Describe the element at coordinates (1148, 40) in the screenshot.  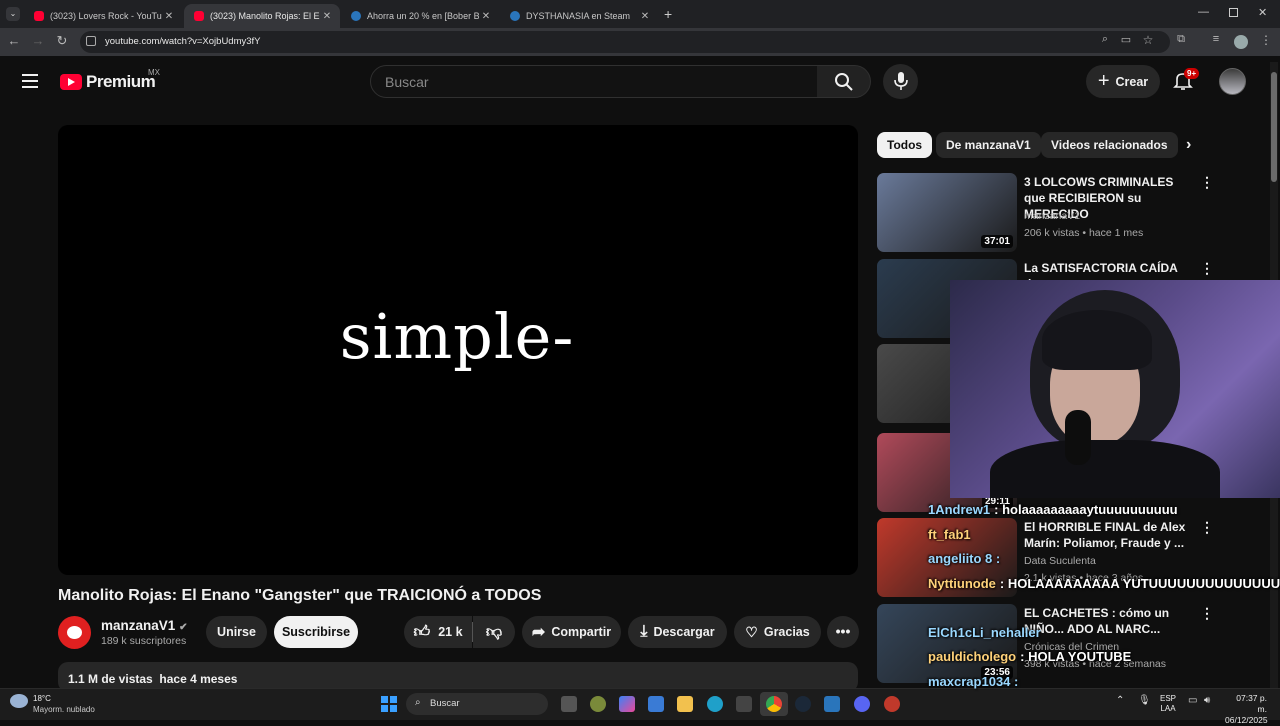
I see `bookmark-star-icon: ☆` at that location.